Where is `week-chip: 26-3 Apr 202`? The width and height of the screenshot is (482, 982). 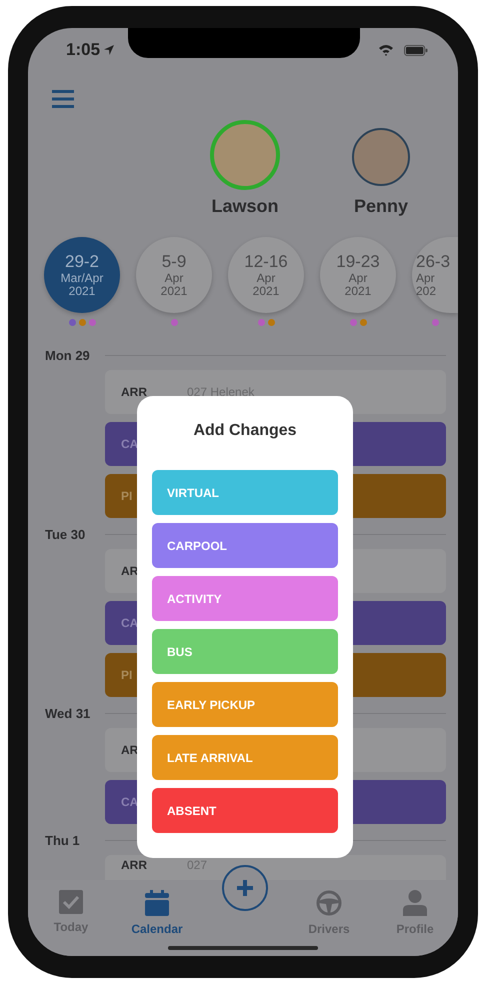
week-chip: 26-3 Apr 202 is located at coordinates (435, 275).